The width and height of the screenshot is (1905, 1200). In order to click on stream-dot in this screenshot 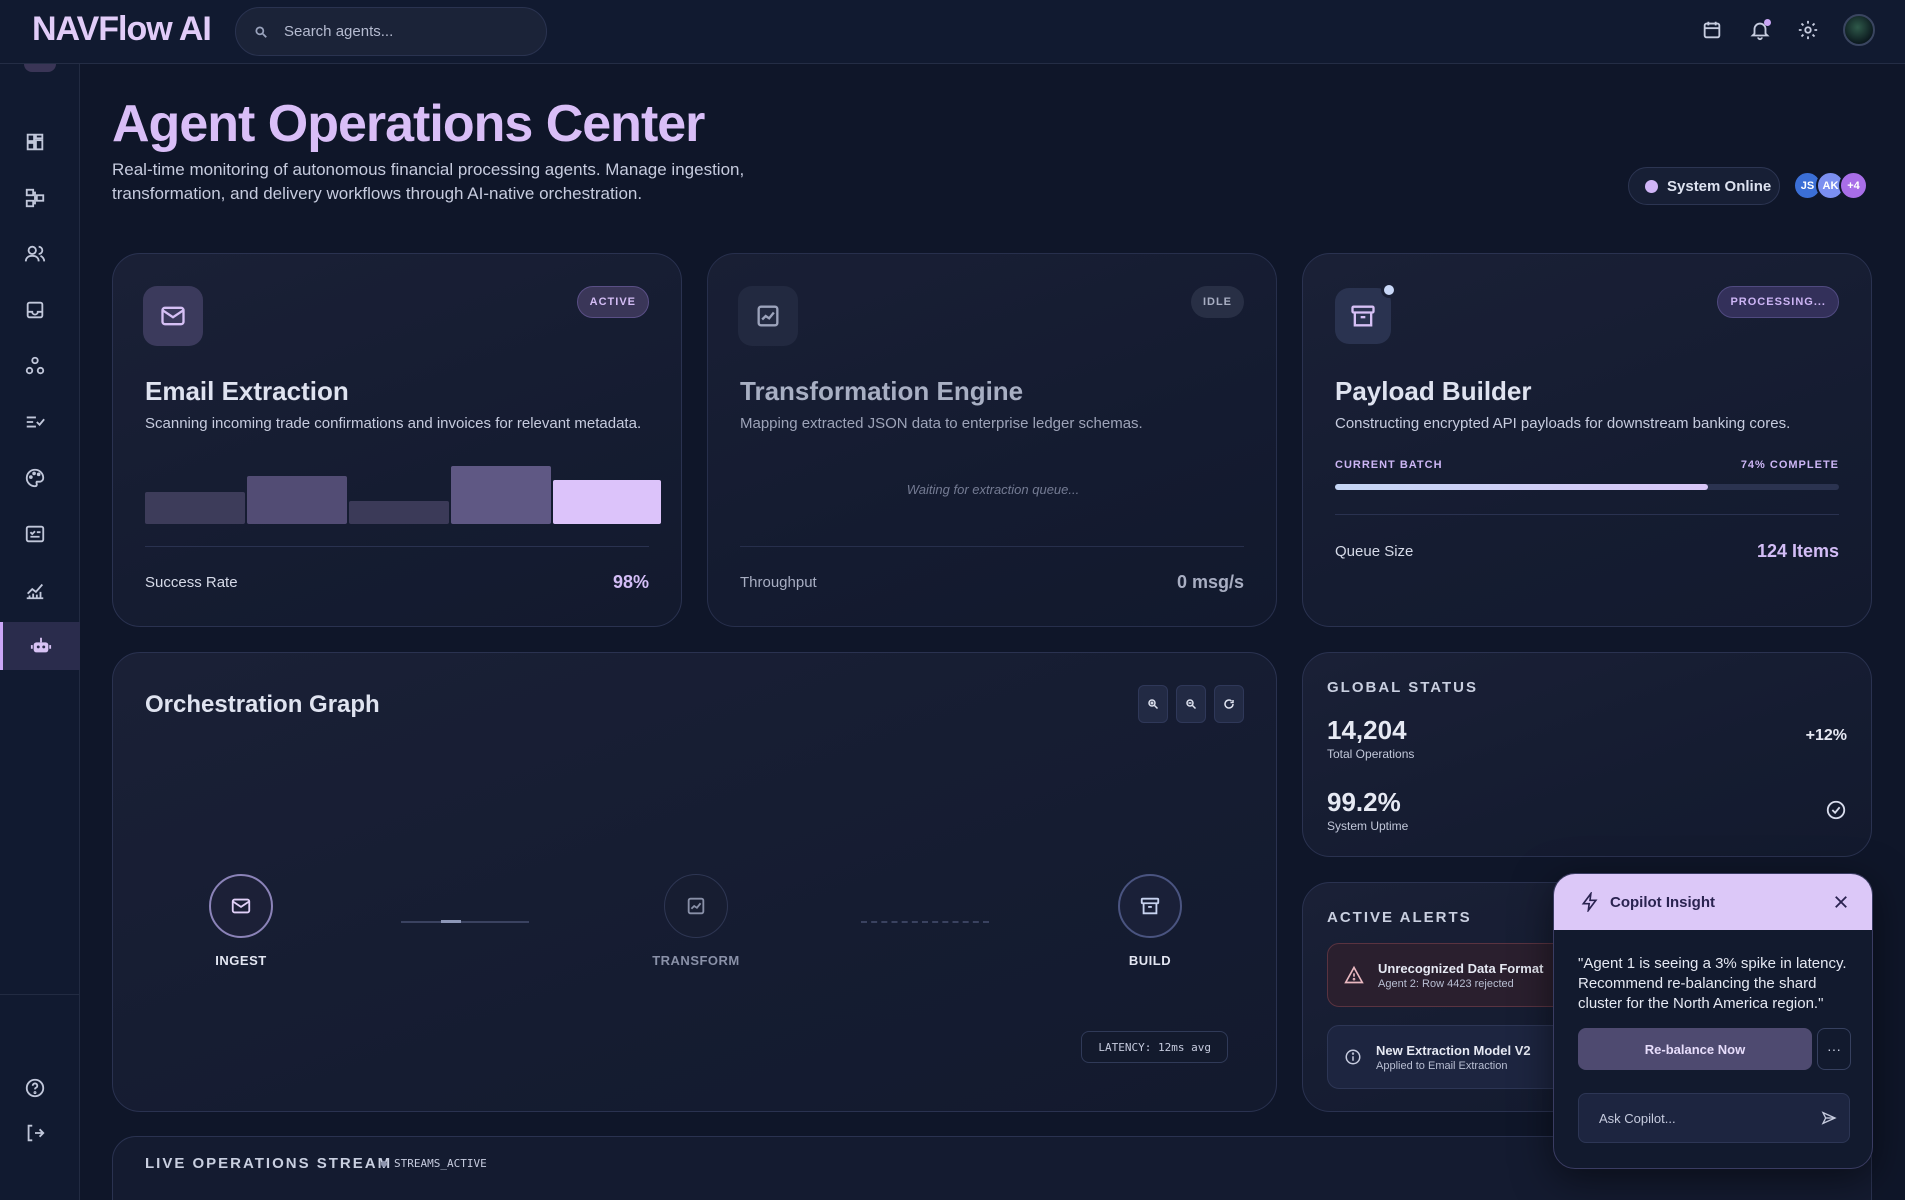, I will do `click(384, 1164)`.